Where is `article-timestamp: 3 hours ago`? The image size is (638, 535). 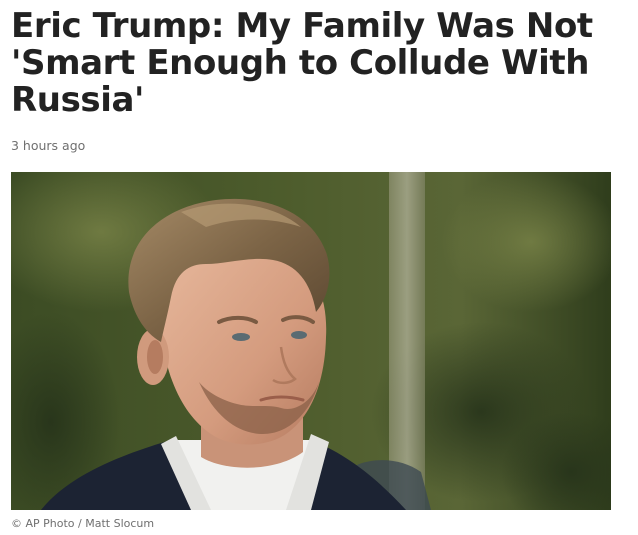
article-timestamp: 3 hours ago is located at coordinates (48, 145).